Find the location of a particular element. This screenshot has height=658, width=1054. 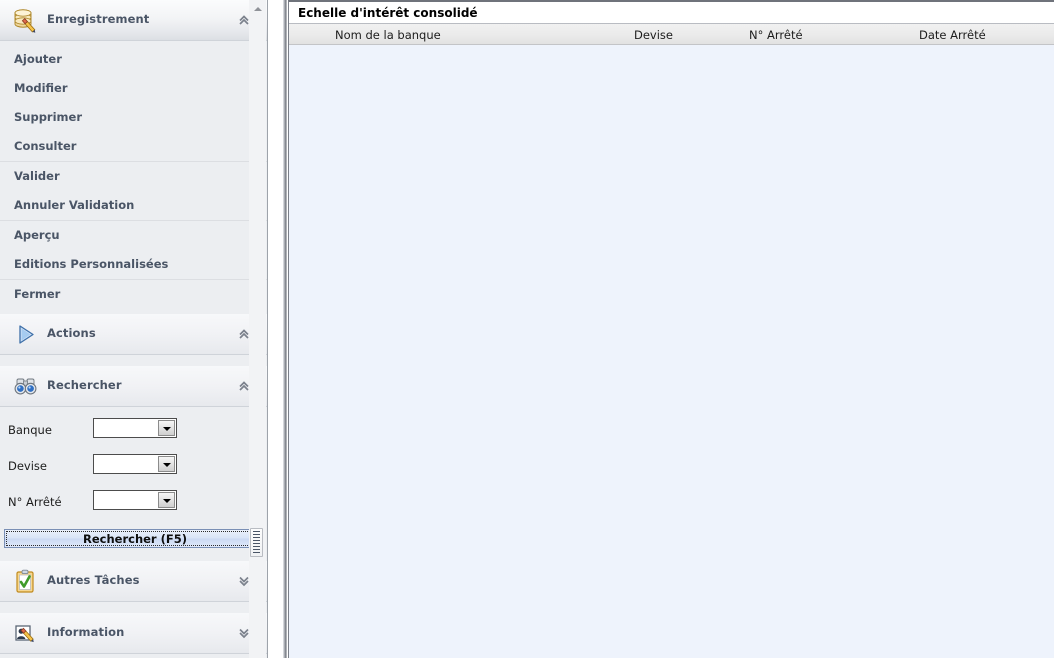

clipboard-check-icon is located at coordinates (26, 581).